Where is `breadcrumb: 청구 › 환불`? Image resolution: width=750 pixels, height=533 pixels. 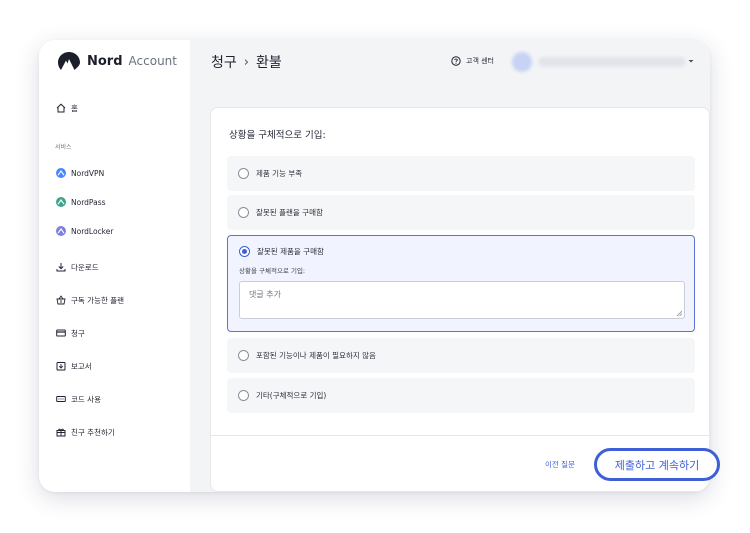
breadcrumb: 청구 › 환불 is located at coordinates (246, 62).